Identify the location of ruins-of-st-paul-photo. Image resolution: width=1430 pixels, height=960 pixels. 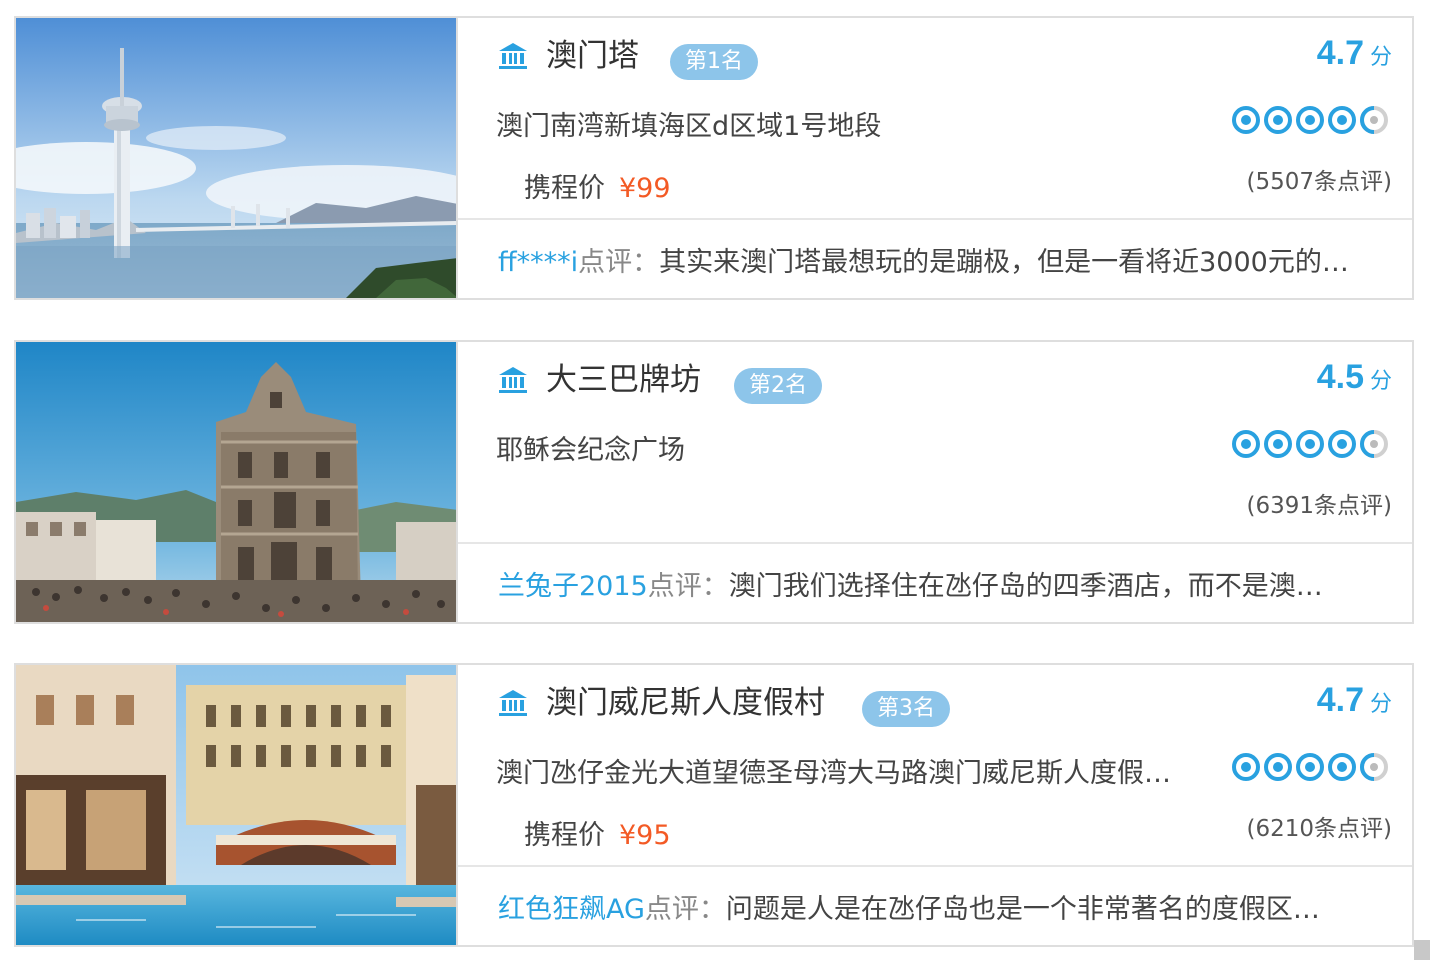
(236, 482).